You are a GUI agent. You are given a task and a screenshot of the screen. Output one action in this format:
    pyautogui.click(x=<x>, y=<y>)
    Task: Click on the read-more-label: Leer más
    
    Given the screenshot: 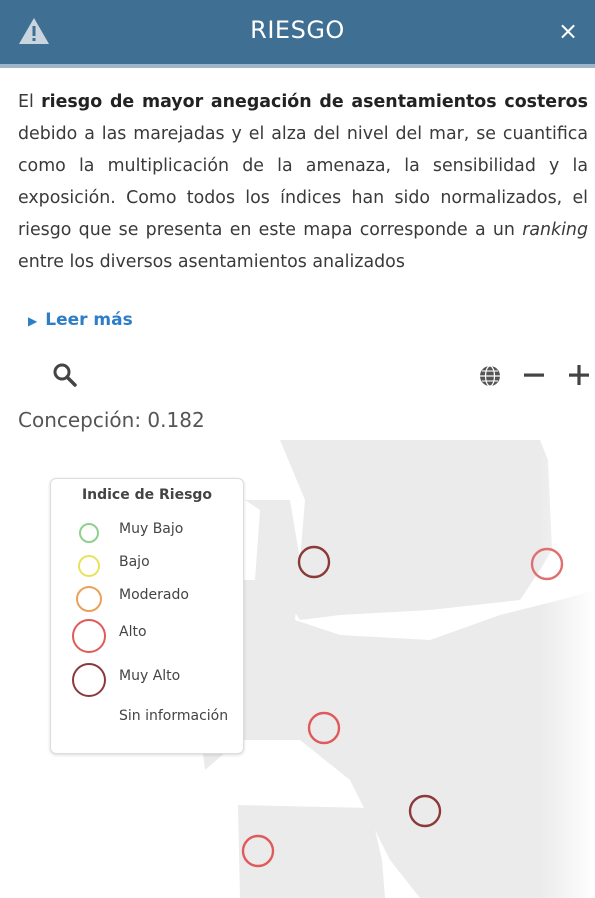 What is the action you would take?
    pyautogui.click(x=89, y=320)
    